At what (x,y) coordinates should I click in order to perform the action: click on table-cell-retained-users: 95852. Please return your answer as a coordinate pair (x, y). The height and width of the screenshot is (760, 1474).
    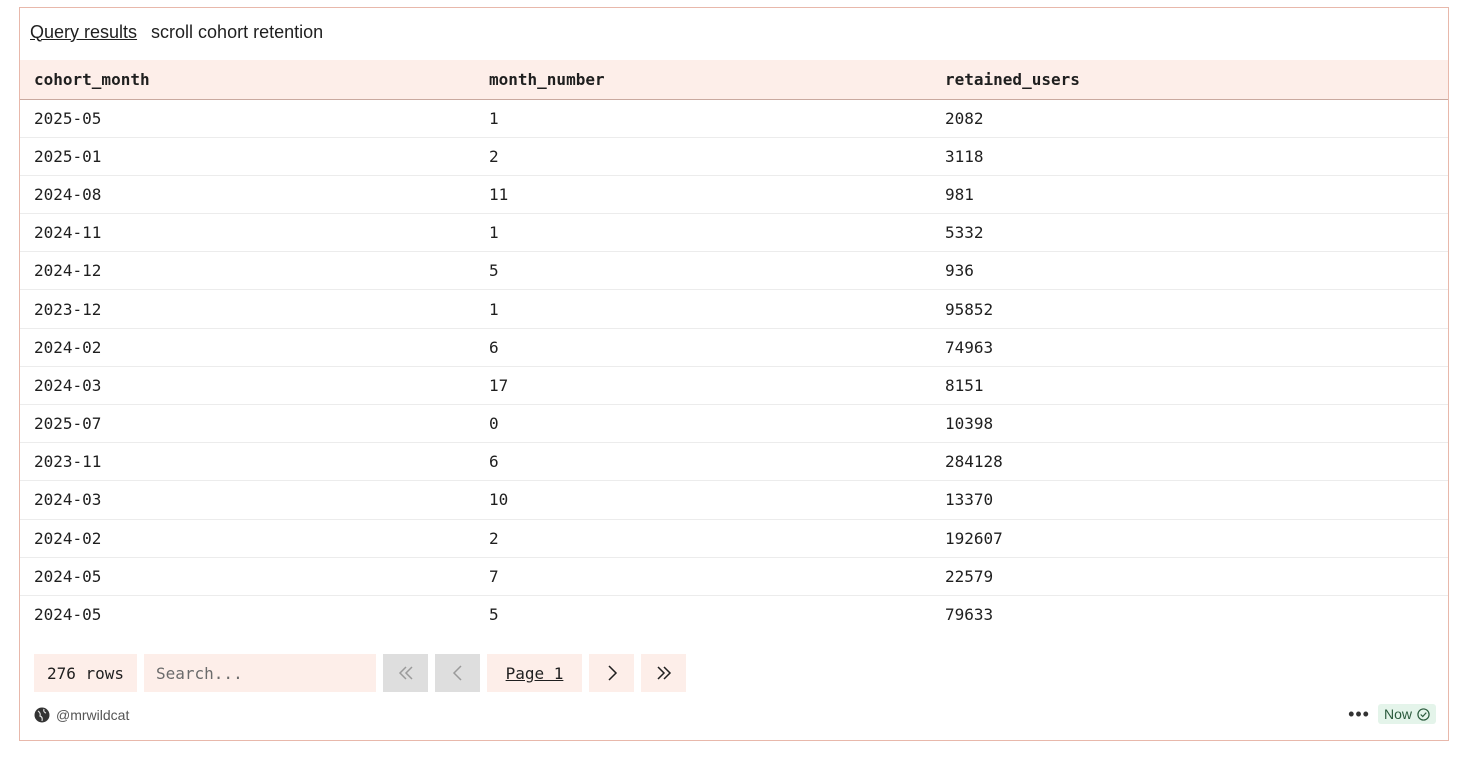
    Looking at the image, I should click on (969, 309).